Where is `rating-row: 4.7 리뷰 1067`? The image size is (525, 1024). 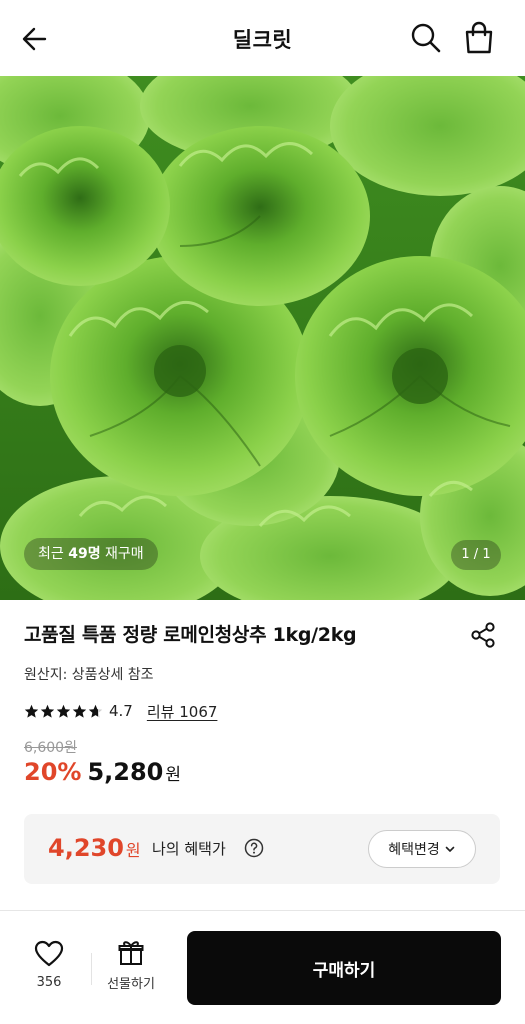 rating-row: 4.7 리뷰 1067 is located at coordinates (120, 711).